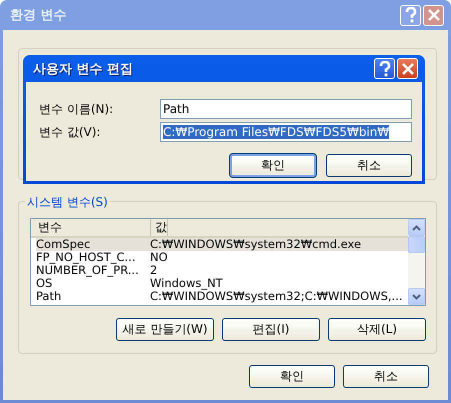 This screenshot has height=403, width=451. Describe the element at coordinates (158, 257) in the screenshot. I see `variable-value: NO` at that location.